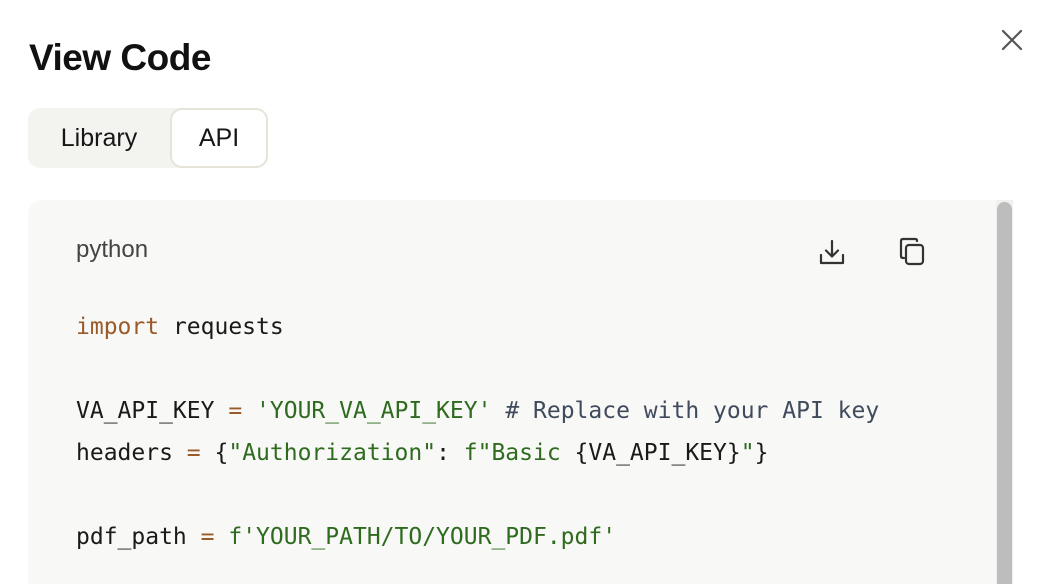  I want to click on scrollbar-thumb, so click(1004, 393).